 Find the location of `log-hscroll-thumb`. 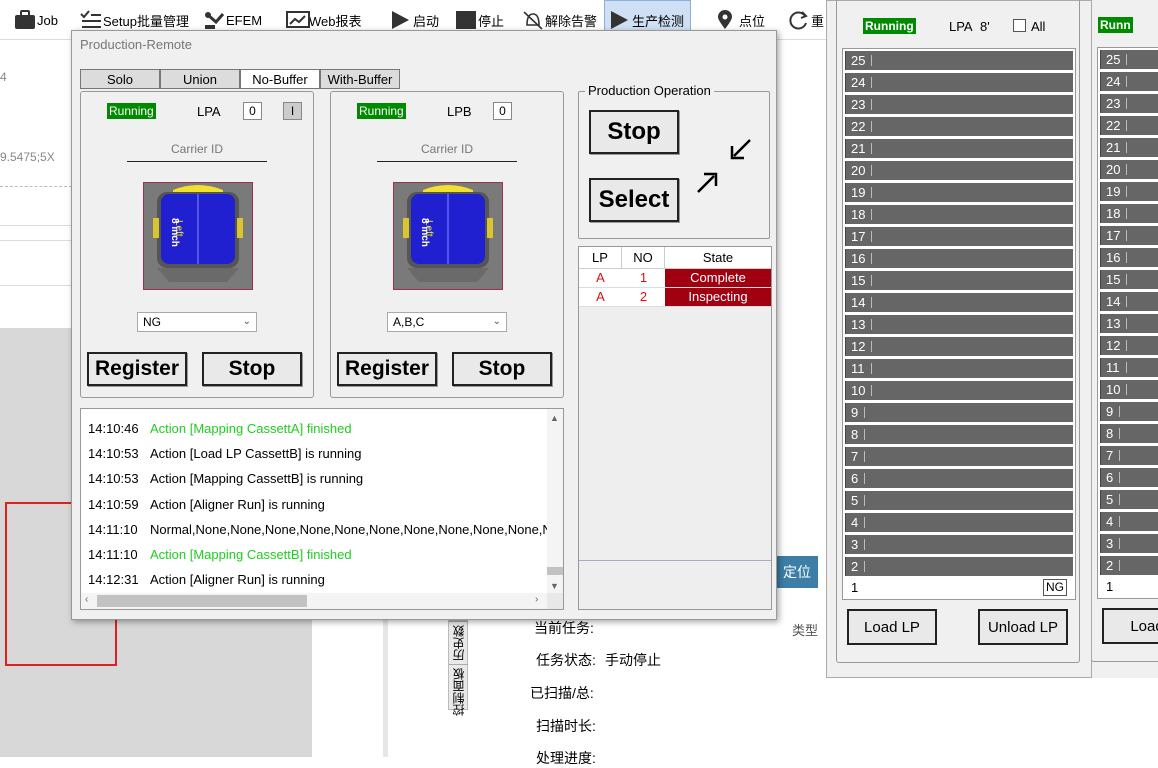

log-hscroll-thumb is located at coordinates (202, 601).